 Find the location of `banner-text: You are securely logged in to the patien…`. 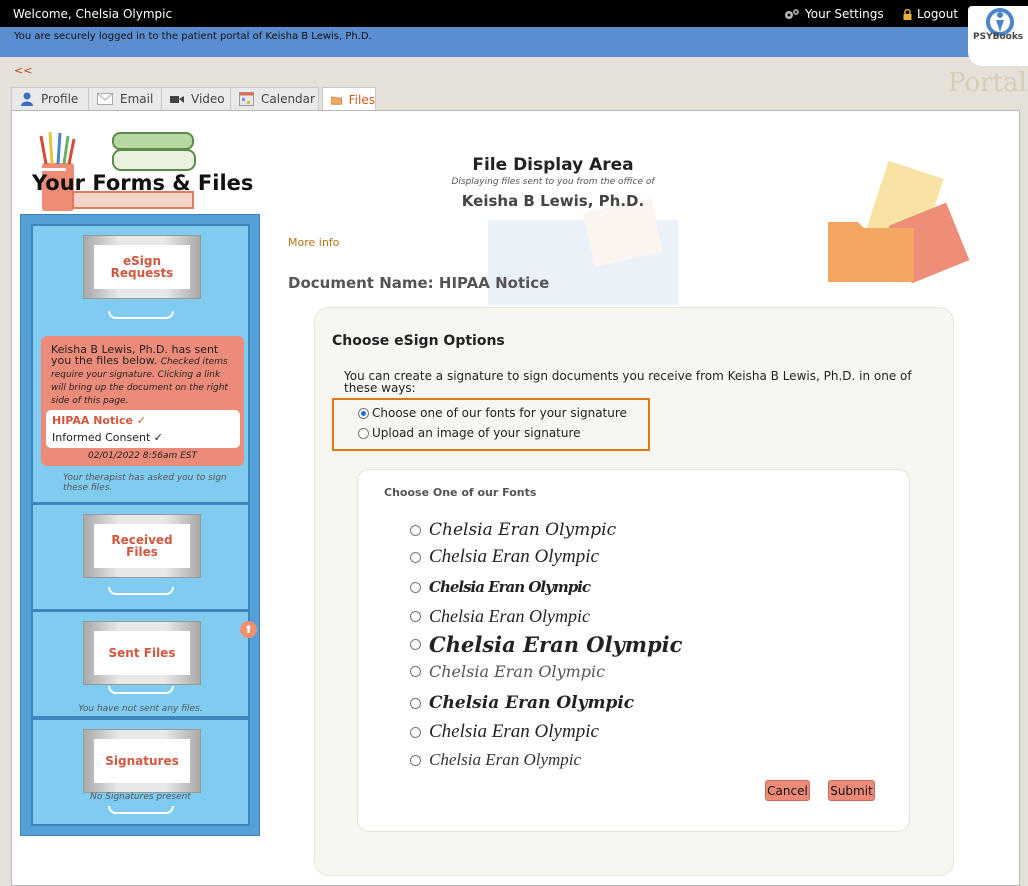

banner-text: You are securely logged in to the patien… is located at coordinates (193, 36).